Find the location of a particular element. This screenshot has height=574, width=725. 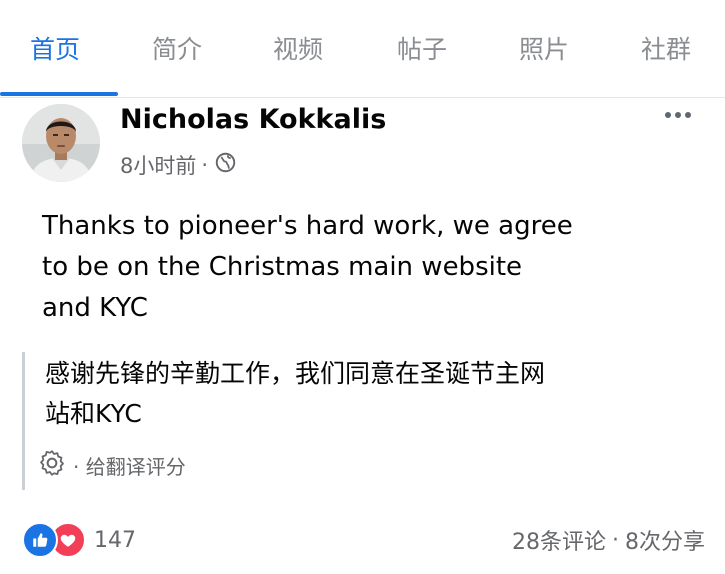

post-meta: 8小时前 · is located at coordinates (178, 165).